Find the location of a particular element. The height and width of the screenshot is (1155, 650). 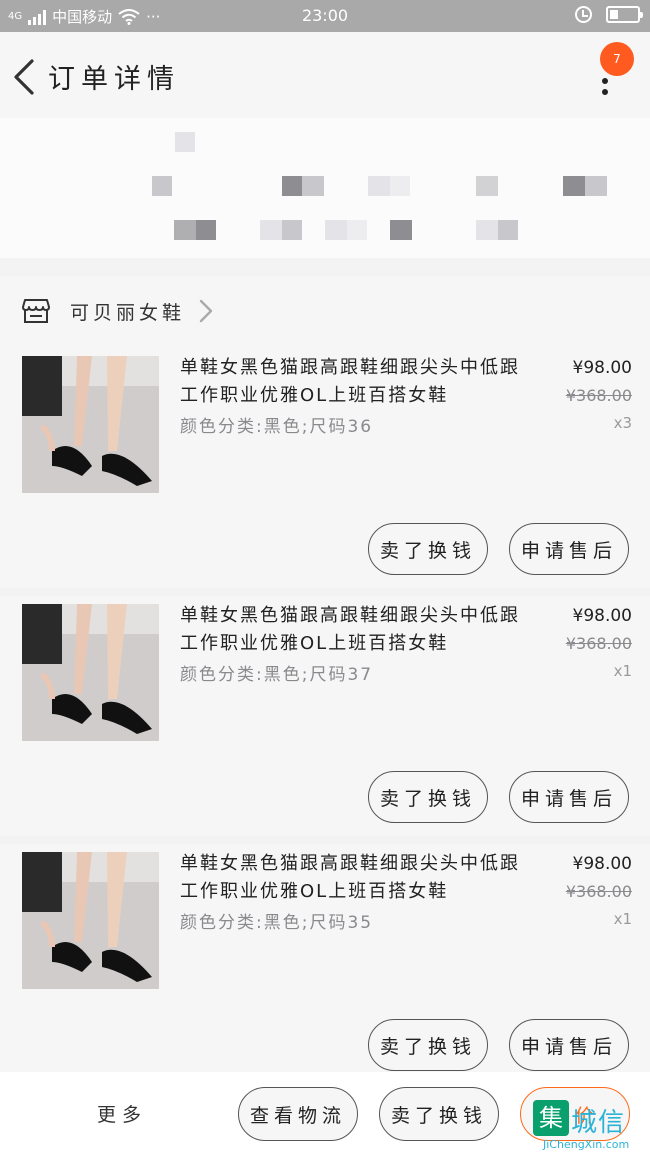

page-title: 订单详情 is located at coordinates (114, 79).